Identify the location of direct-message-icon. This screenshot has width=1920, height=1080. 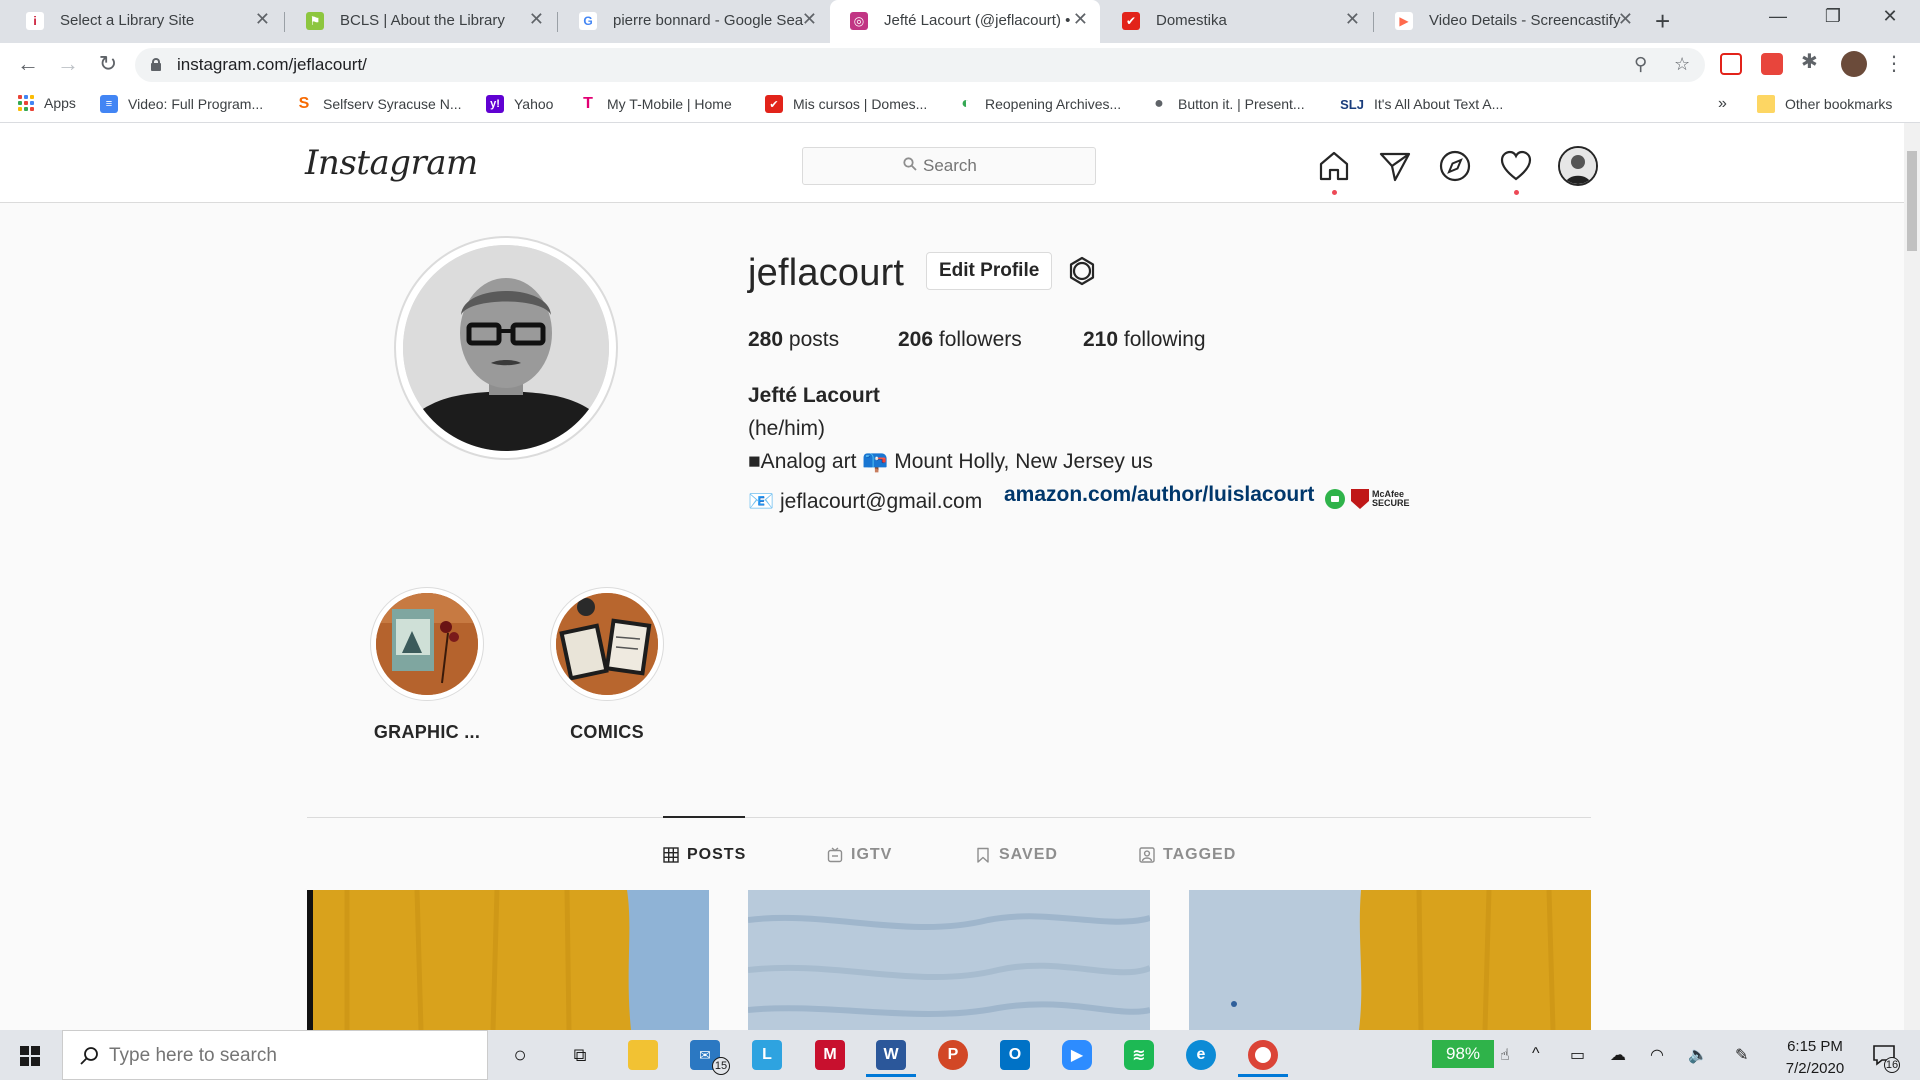
(1395, 166).